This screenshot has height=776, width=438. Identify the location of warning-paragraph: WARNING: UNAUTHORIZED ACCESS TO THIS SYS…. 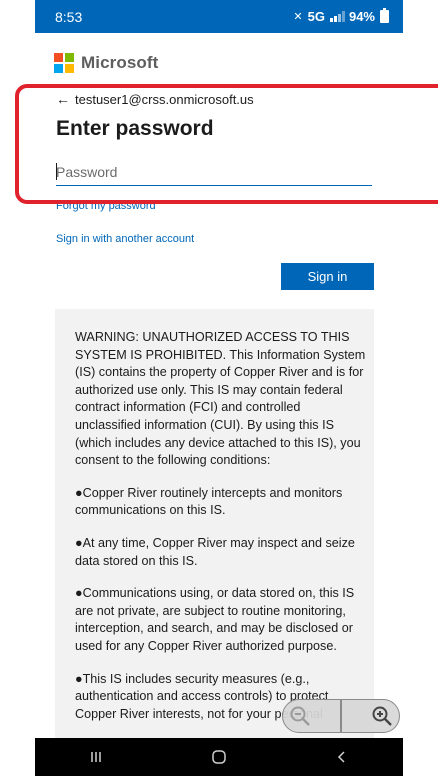
(220, 399).